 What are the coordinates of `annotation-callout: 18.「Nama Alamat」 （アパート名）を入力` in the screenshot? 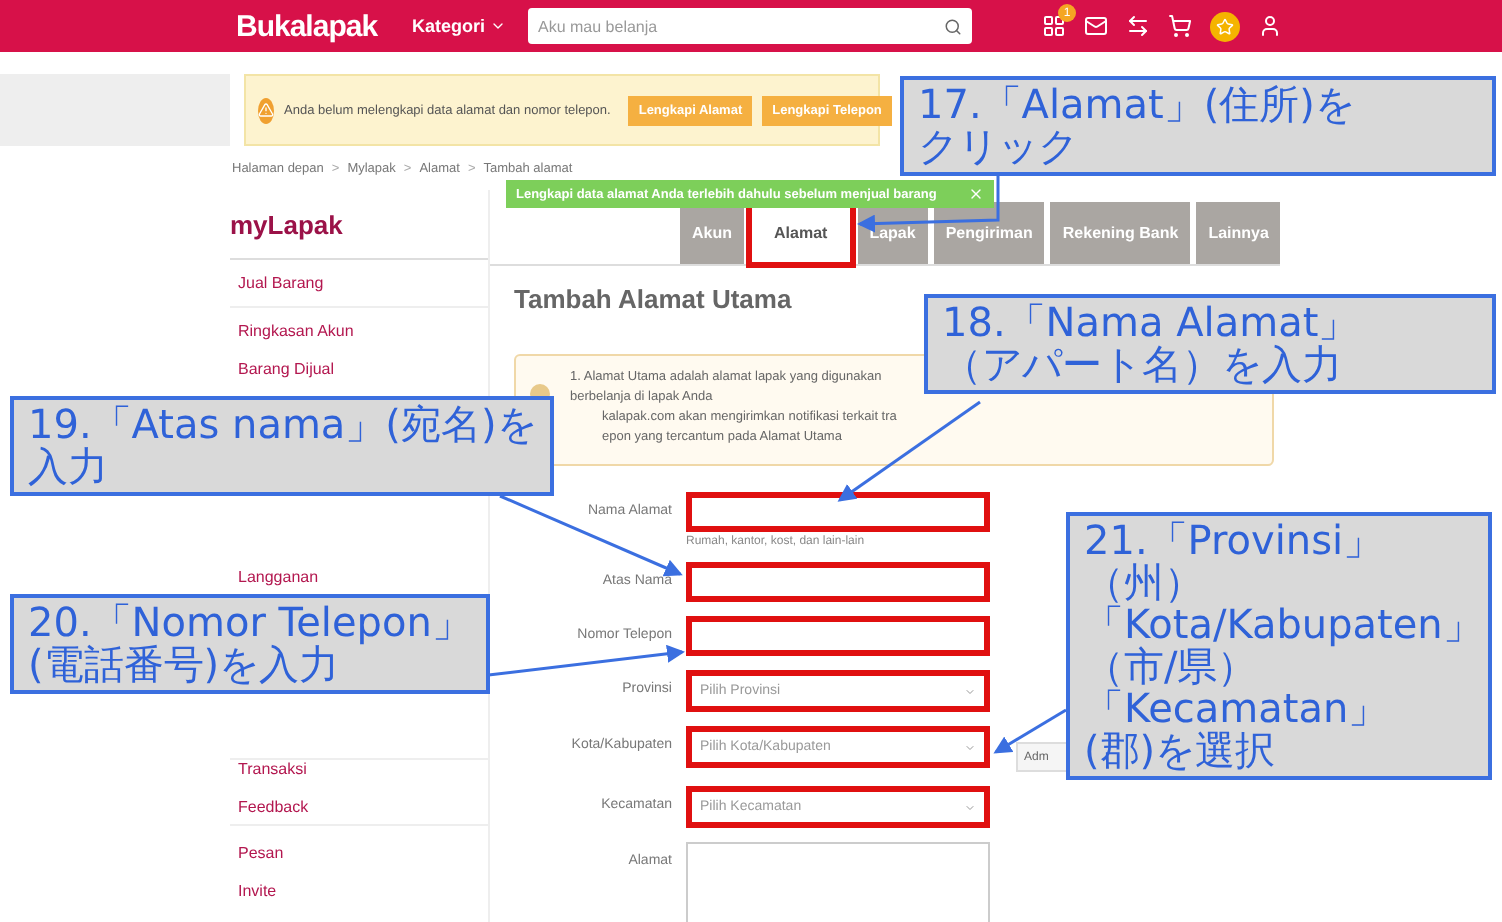 It's located at (1210, 344).